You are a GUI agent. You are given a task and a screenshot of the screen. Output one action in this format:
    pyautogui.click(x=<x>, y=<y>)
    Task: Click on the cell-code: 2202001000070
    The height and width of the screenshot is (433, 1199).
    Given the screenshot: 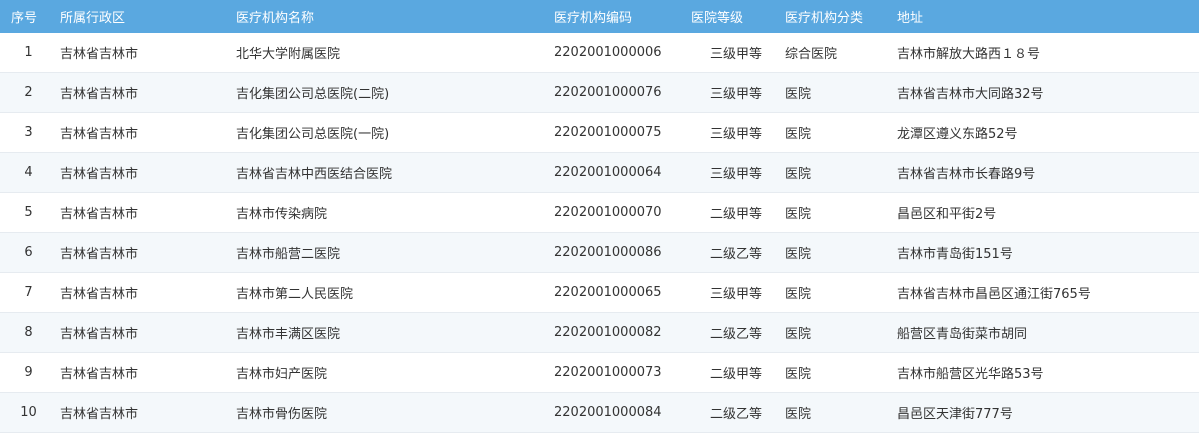 What is the action you would take?
    pyautogui.click(x=608, y=212)
    